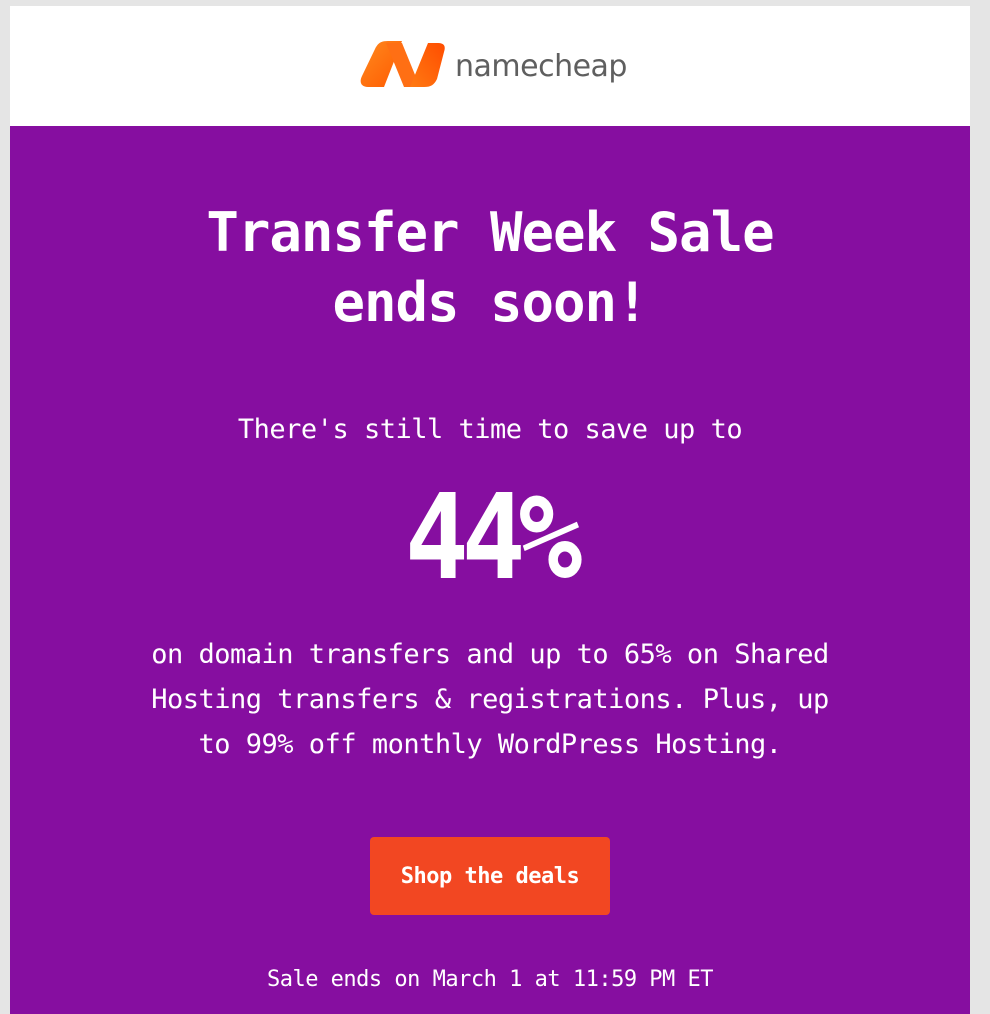 This screenshot has width=990, height=1014. What do you see at coordinates (490, 429) in the screenshot?
I see `savings-intro: There's still time to save up to` at bounding box center [490, 429].